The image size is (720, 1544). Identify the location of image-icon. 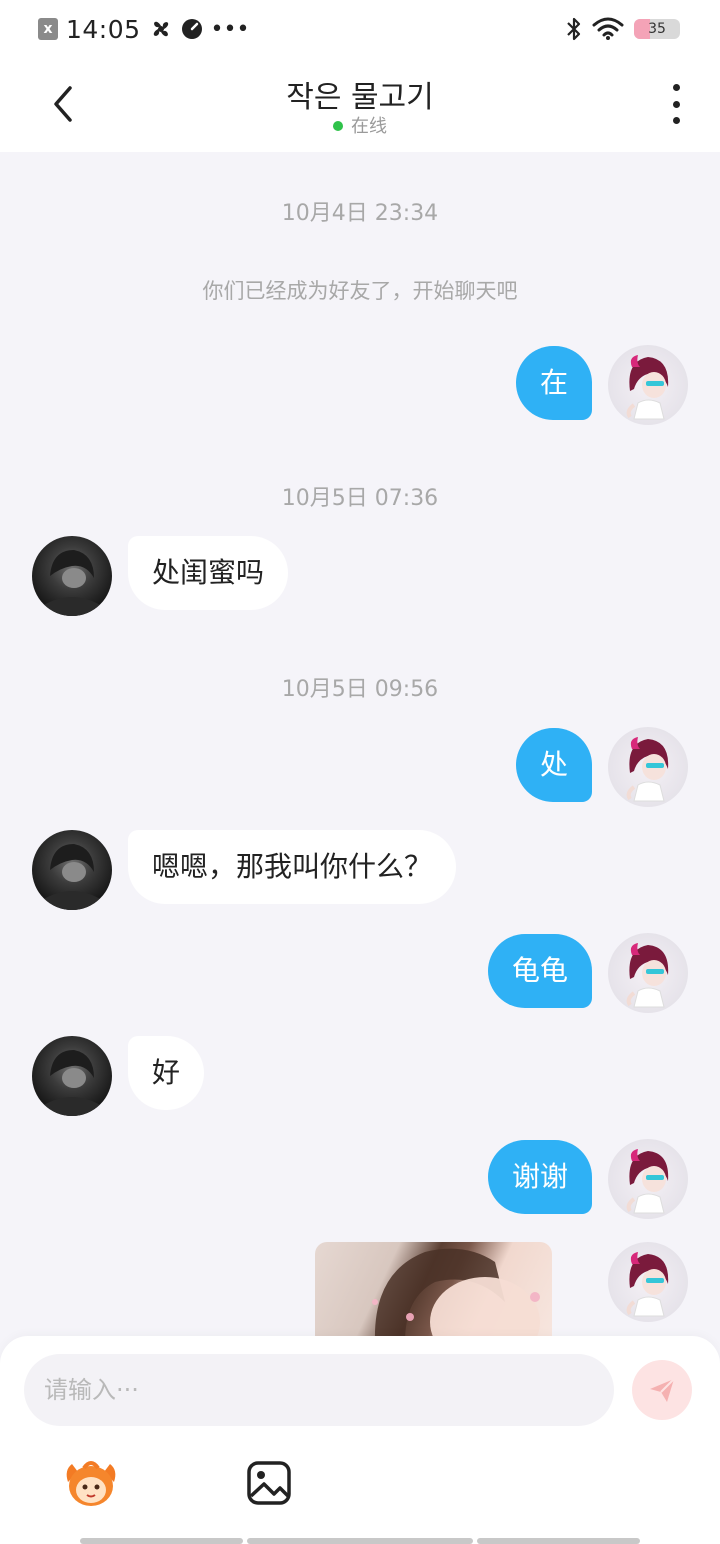
(269, 1483).